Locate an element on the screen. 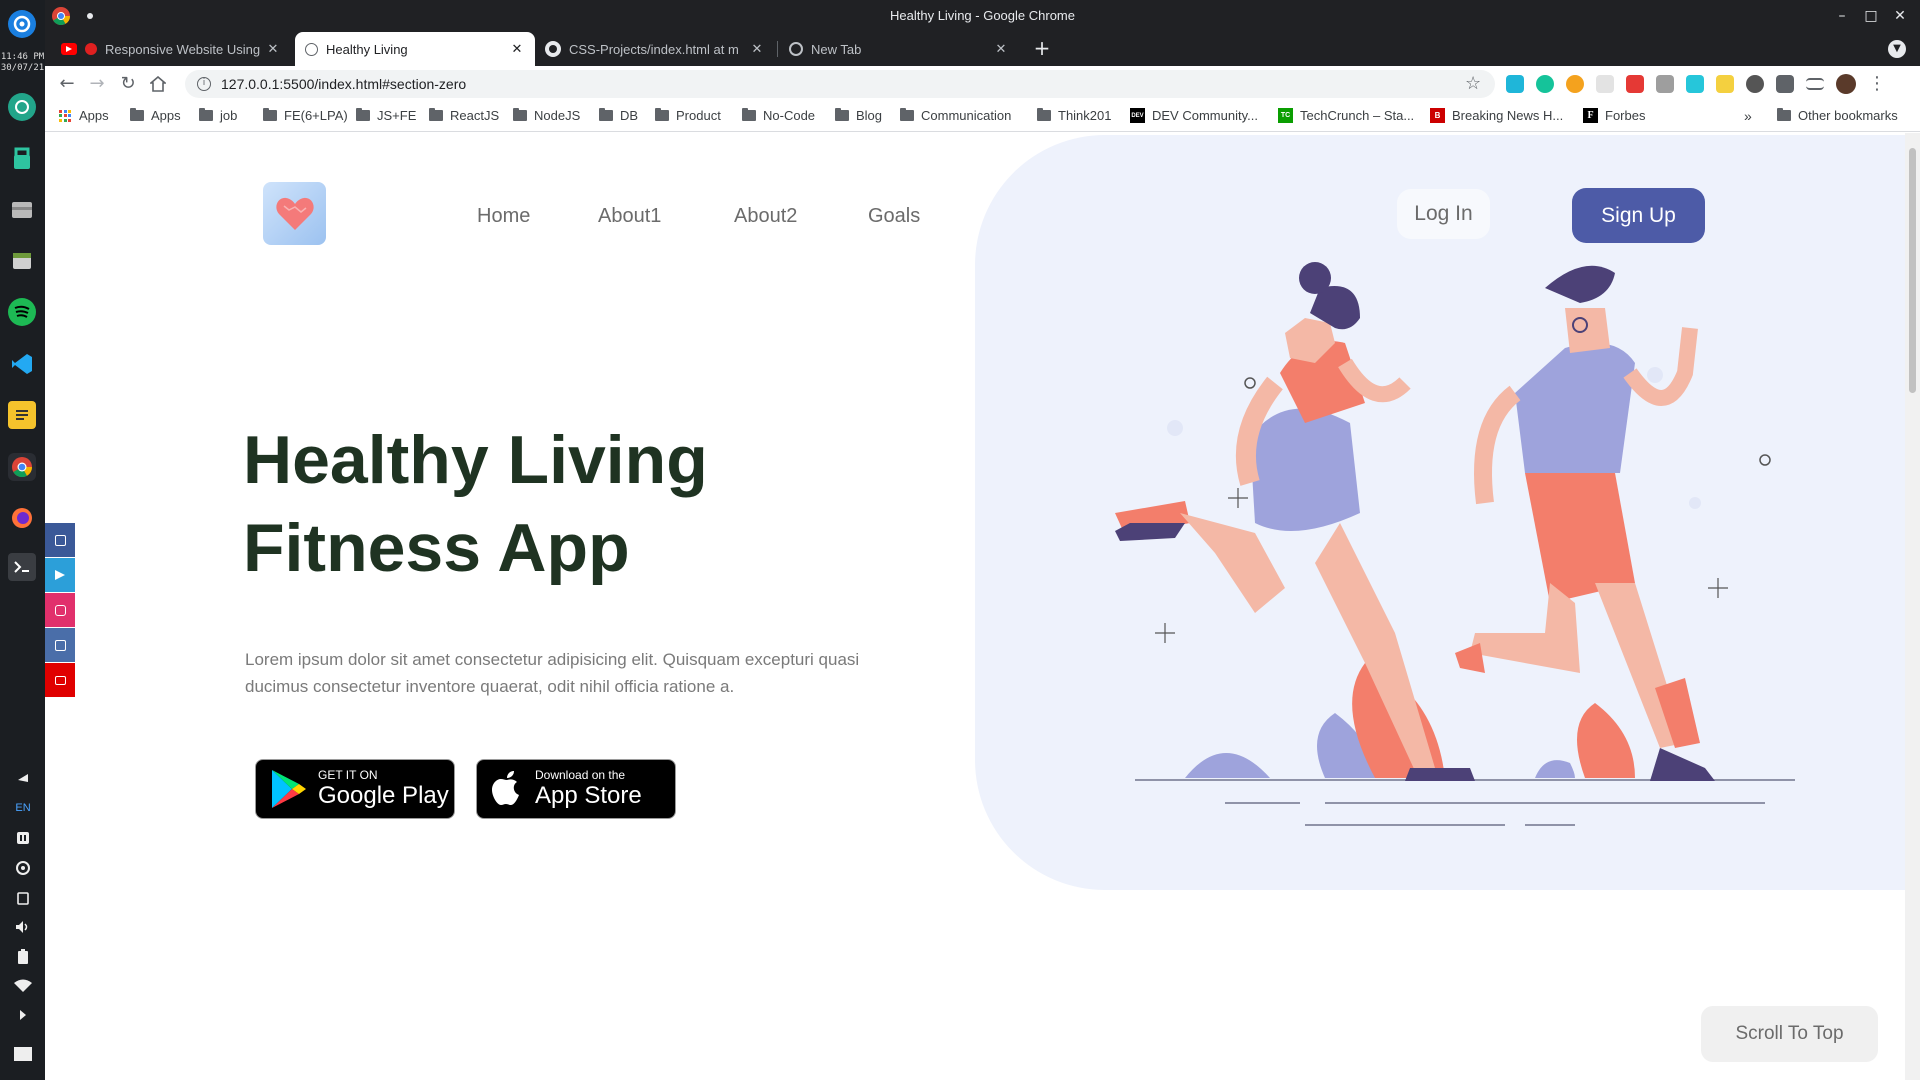  menu-icon: ⋮ is located at coordinates (1877, 84).